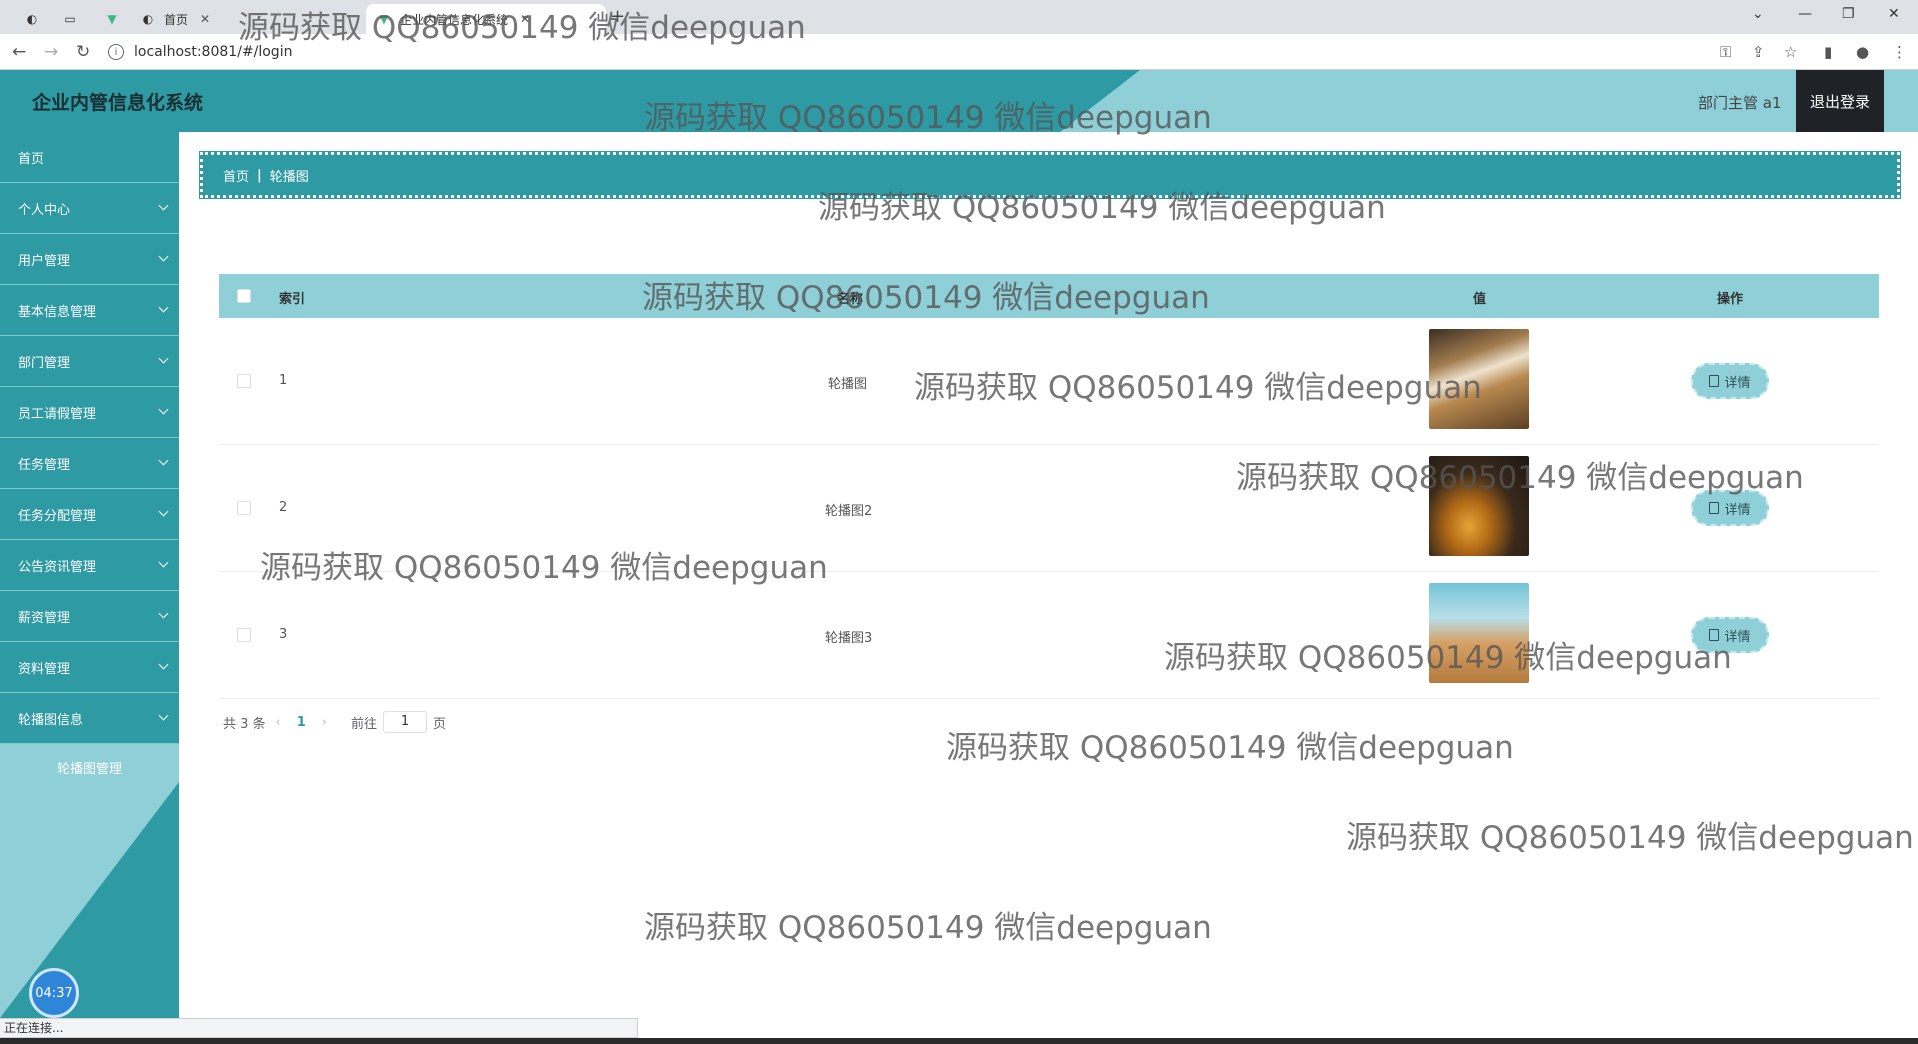 The image size is (1918, 1044). I want to click on sidebar-item-leave: 员工请假管理, so click(89, 412).